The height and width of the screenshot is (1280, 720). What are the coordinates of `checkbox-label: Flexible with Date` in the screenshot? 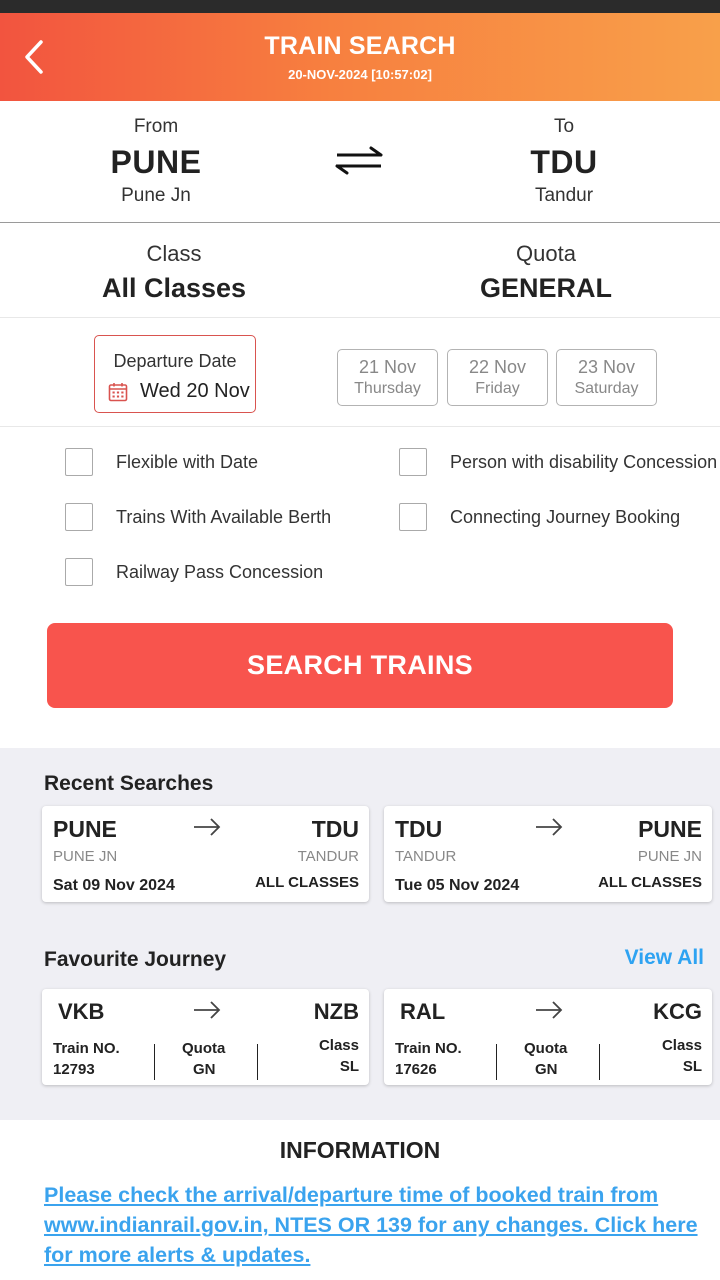 It's located at (187, 461).